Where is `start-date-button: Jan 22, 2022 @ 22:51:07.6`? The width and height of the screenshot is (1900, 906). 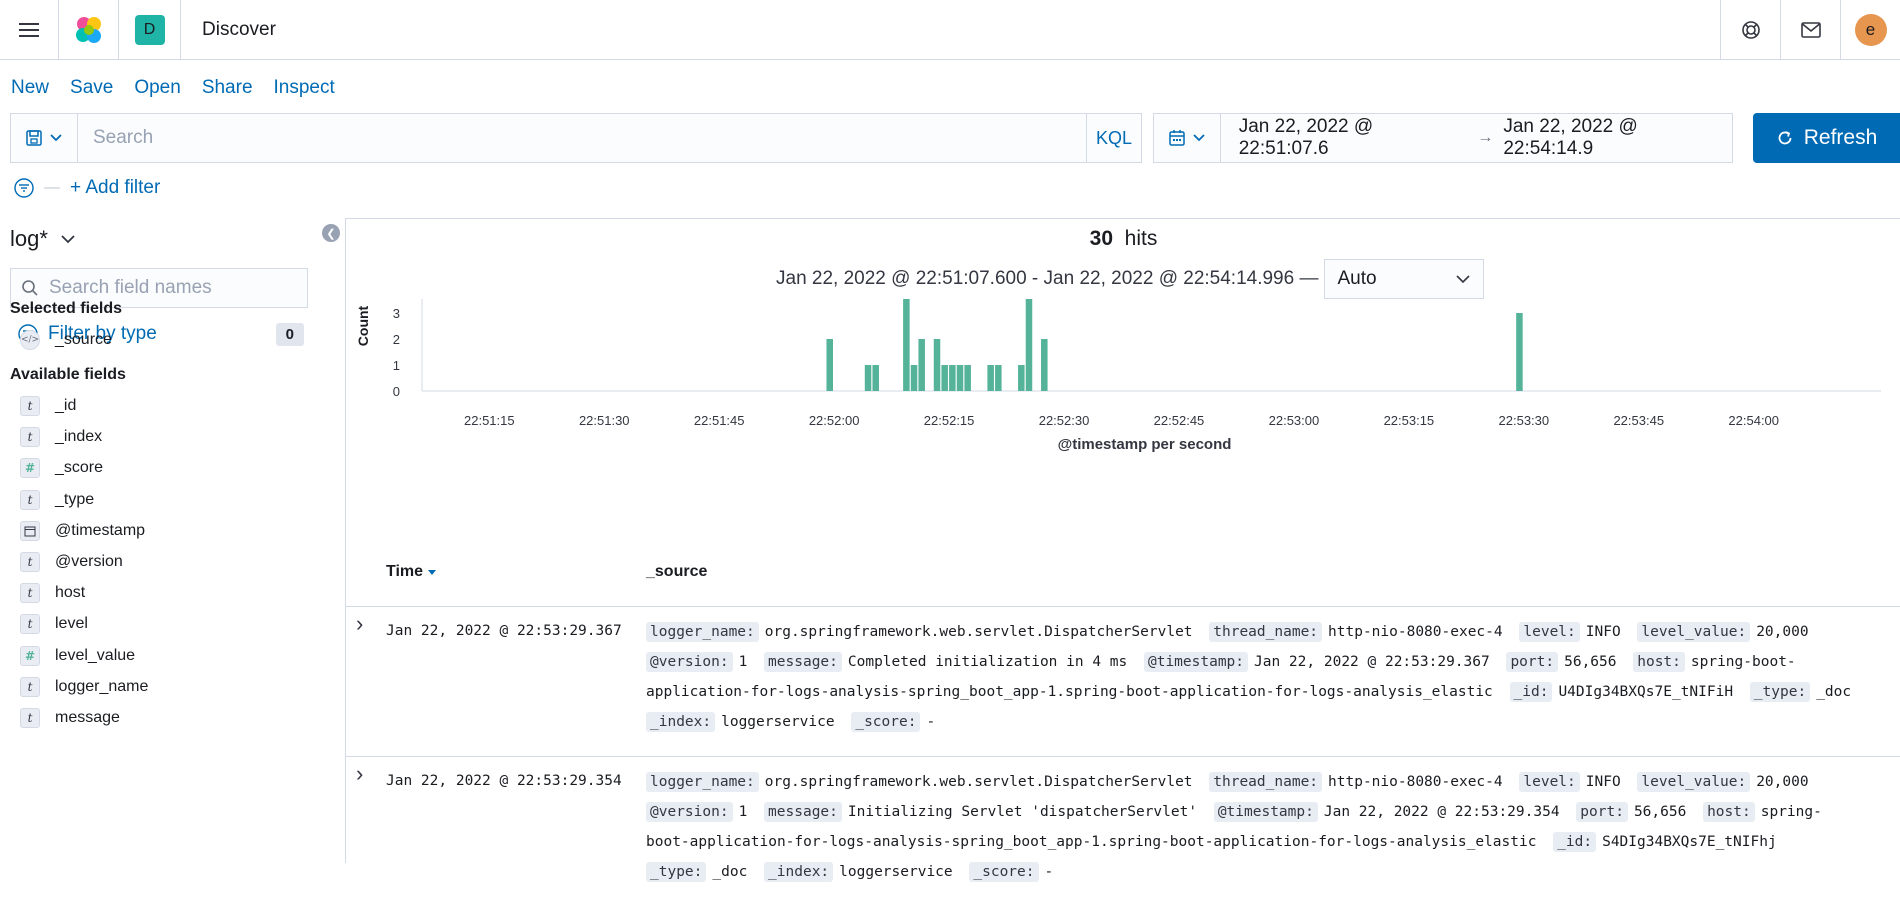
start-date-button: Jan 22, 2022 @ 22:51:07.6 is located at coordinates (1344, 138).